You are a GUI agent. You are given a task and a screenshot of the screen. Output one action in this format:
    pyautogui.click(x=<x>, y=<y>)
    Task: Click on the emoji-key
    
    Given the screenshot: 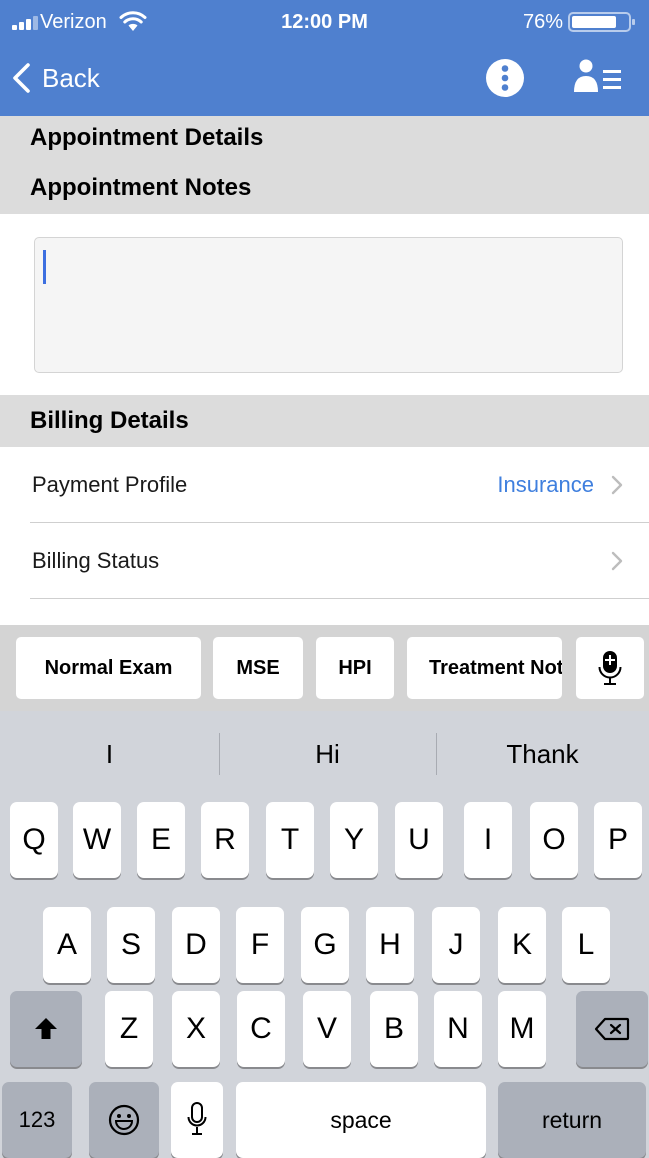 What is the action you would take?
    pyautogui.click(x=124, y=1120)
    